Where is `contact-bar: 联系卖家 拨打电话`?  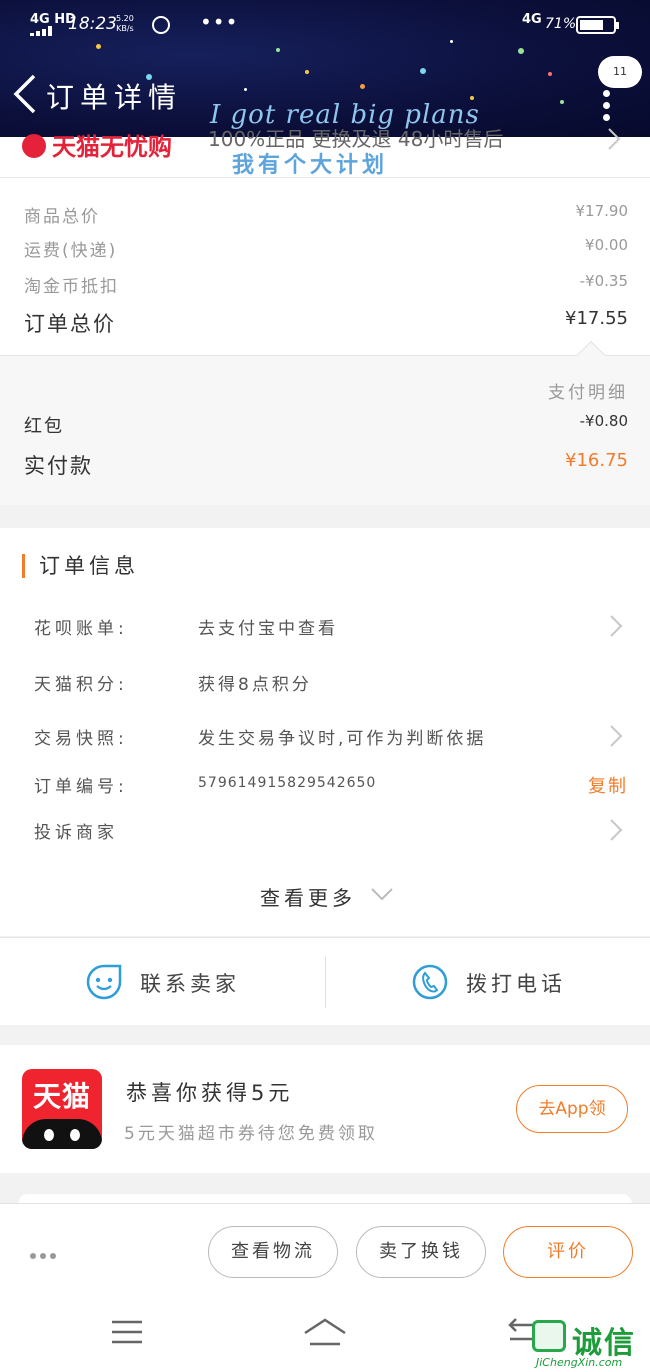
contact-bar: 联系卖家 拨打电话 is located at coordinates (325, 981).